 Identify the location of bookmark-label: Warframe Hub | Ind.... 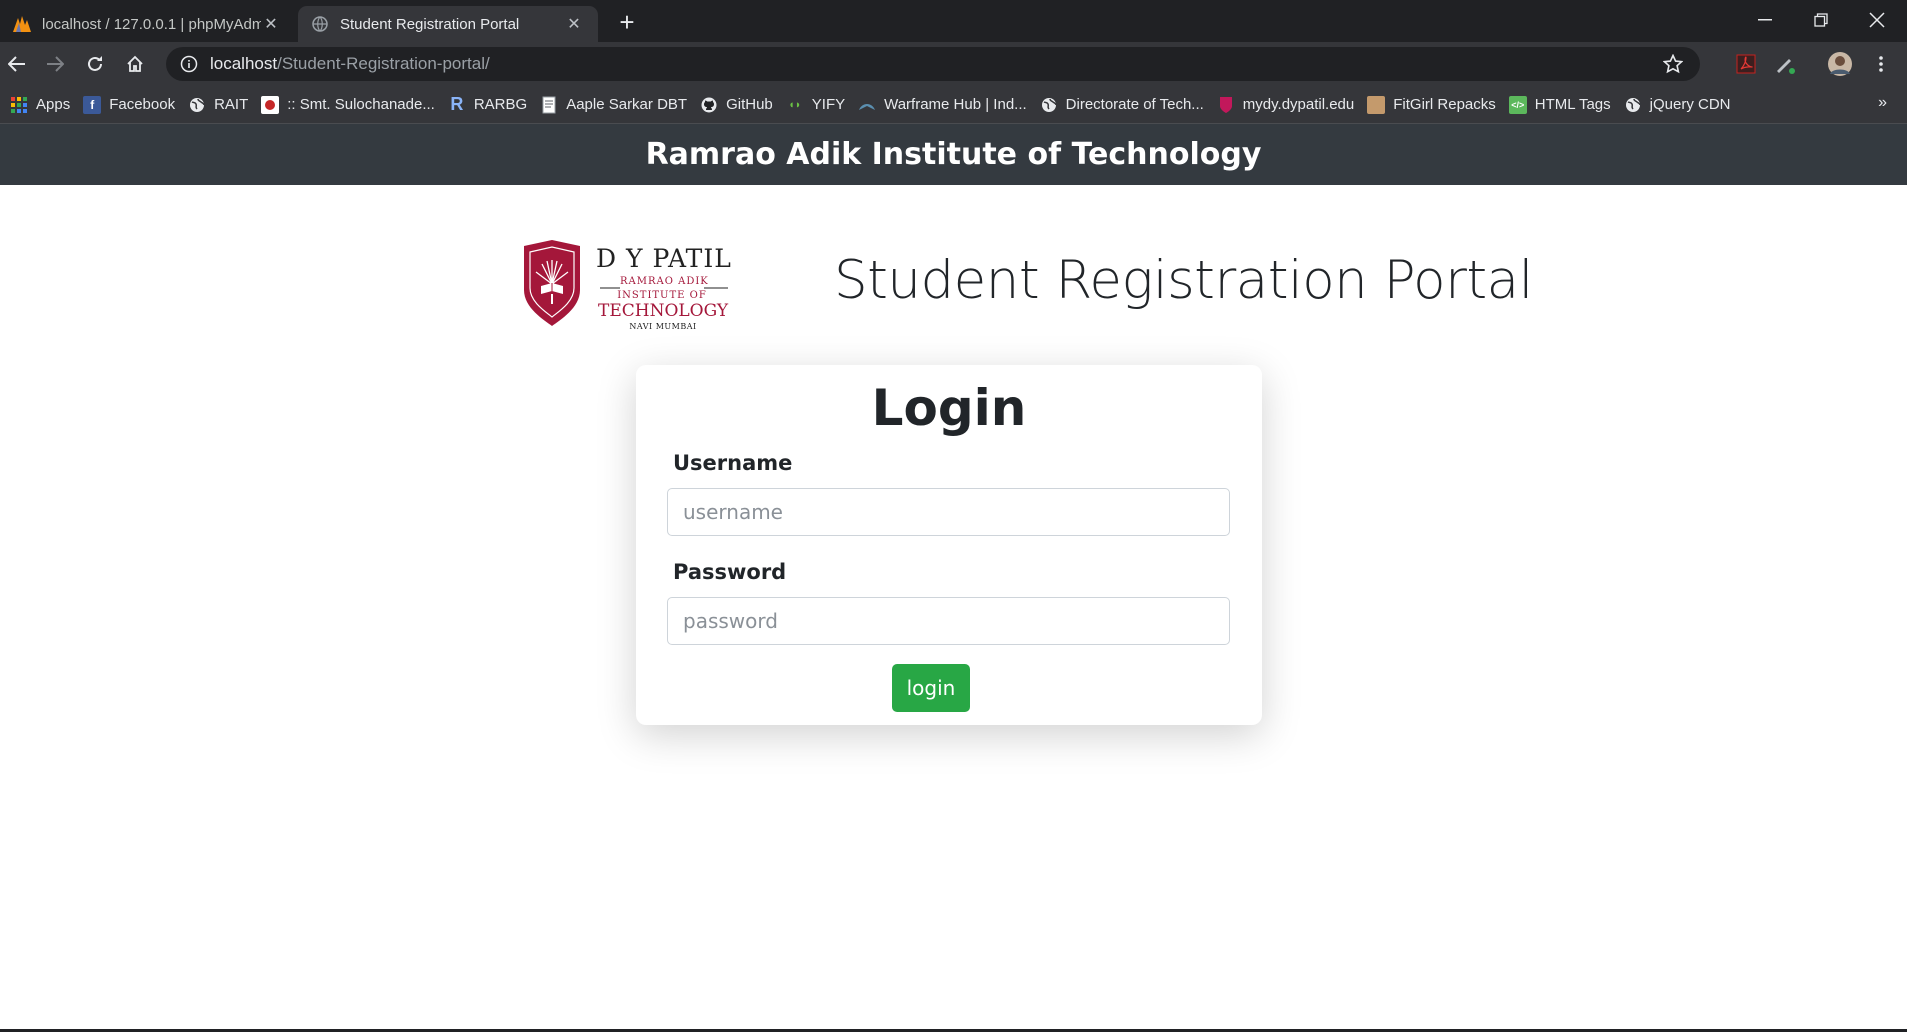
(955, 104).